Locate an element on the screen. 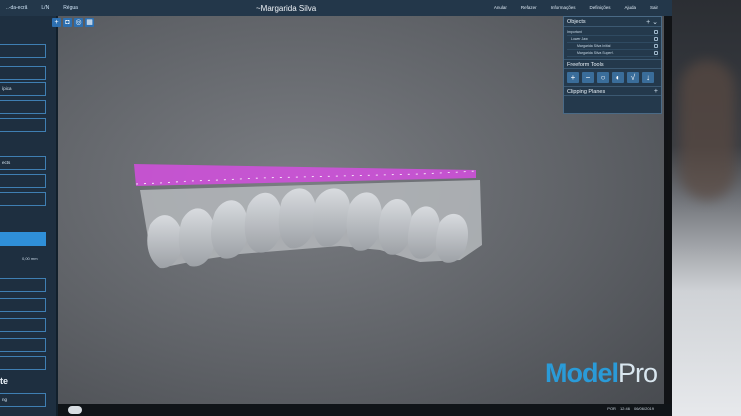  add-chevron-icon: + ⌄ is located at coordinates (652, 22).